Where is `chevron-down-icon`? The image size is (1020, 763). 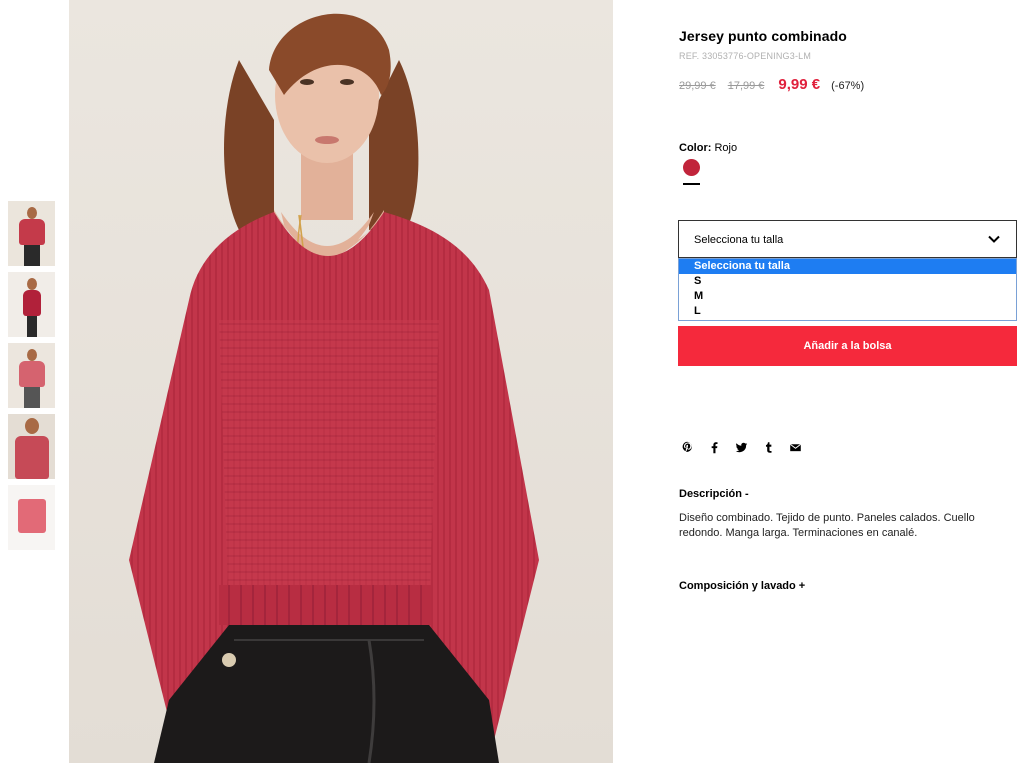
chevron-down-icon is located at coordinates (994, 239).